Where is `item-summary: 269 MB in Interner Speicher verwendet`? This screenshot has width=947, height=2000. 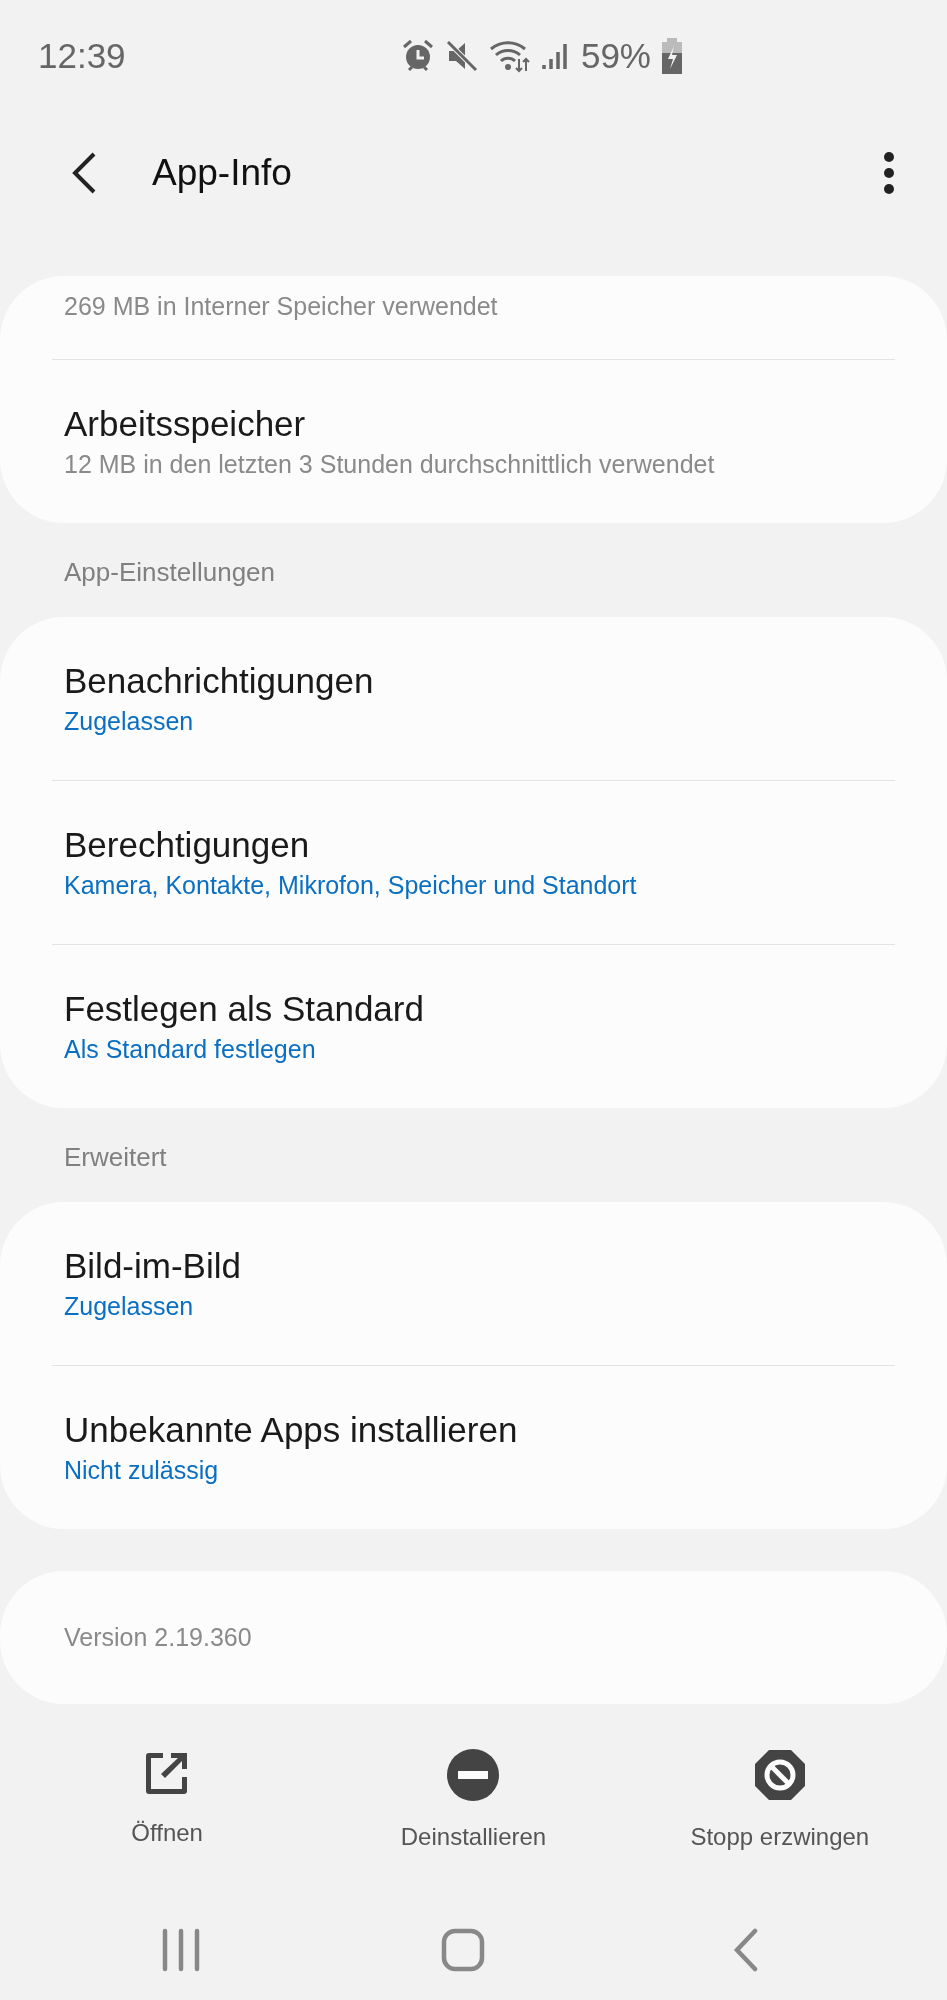 item-summary: 269 MB in Interner Speicher verwendet is located at coordinates (281, 306).